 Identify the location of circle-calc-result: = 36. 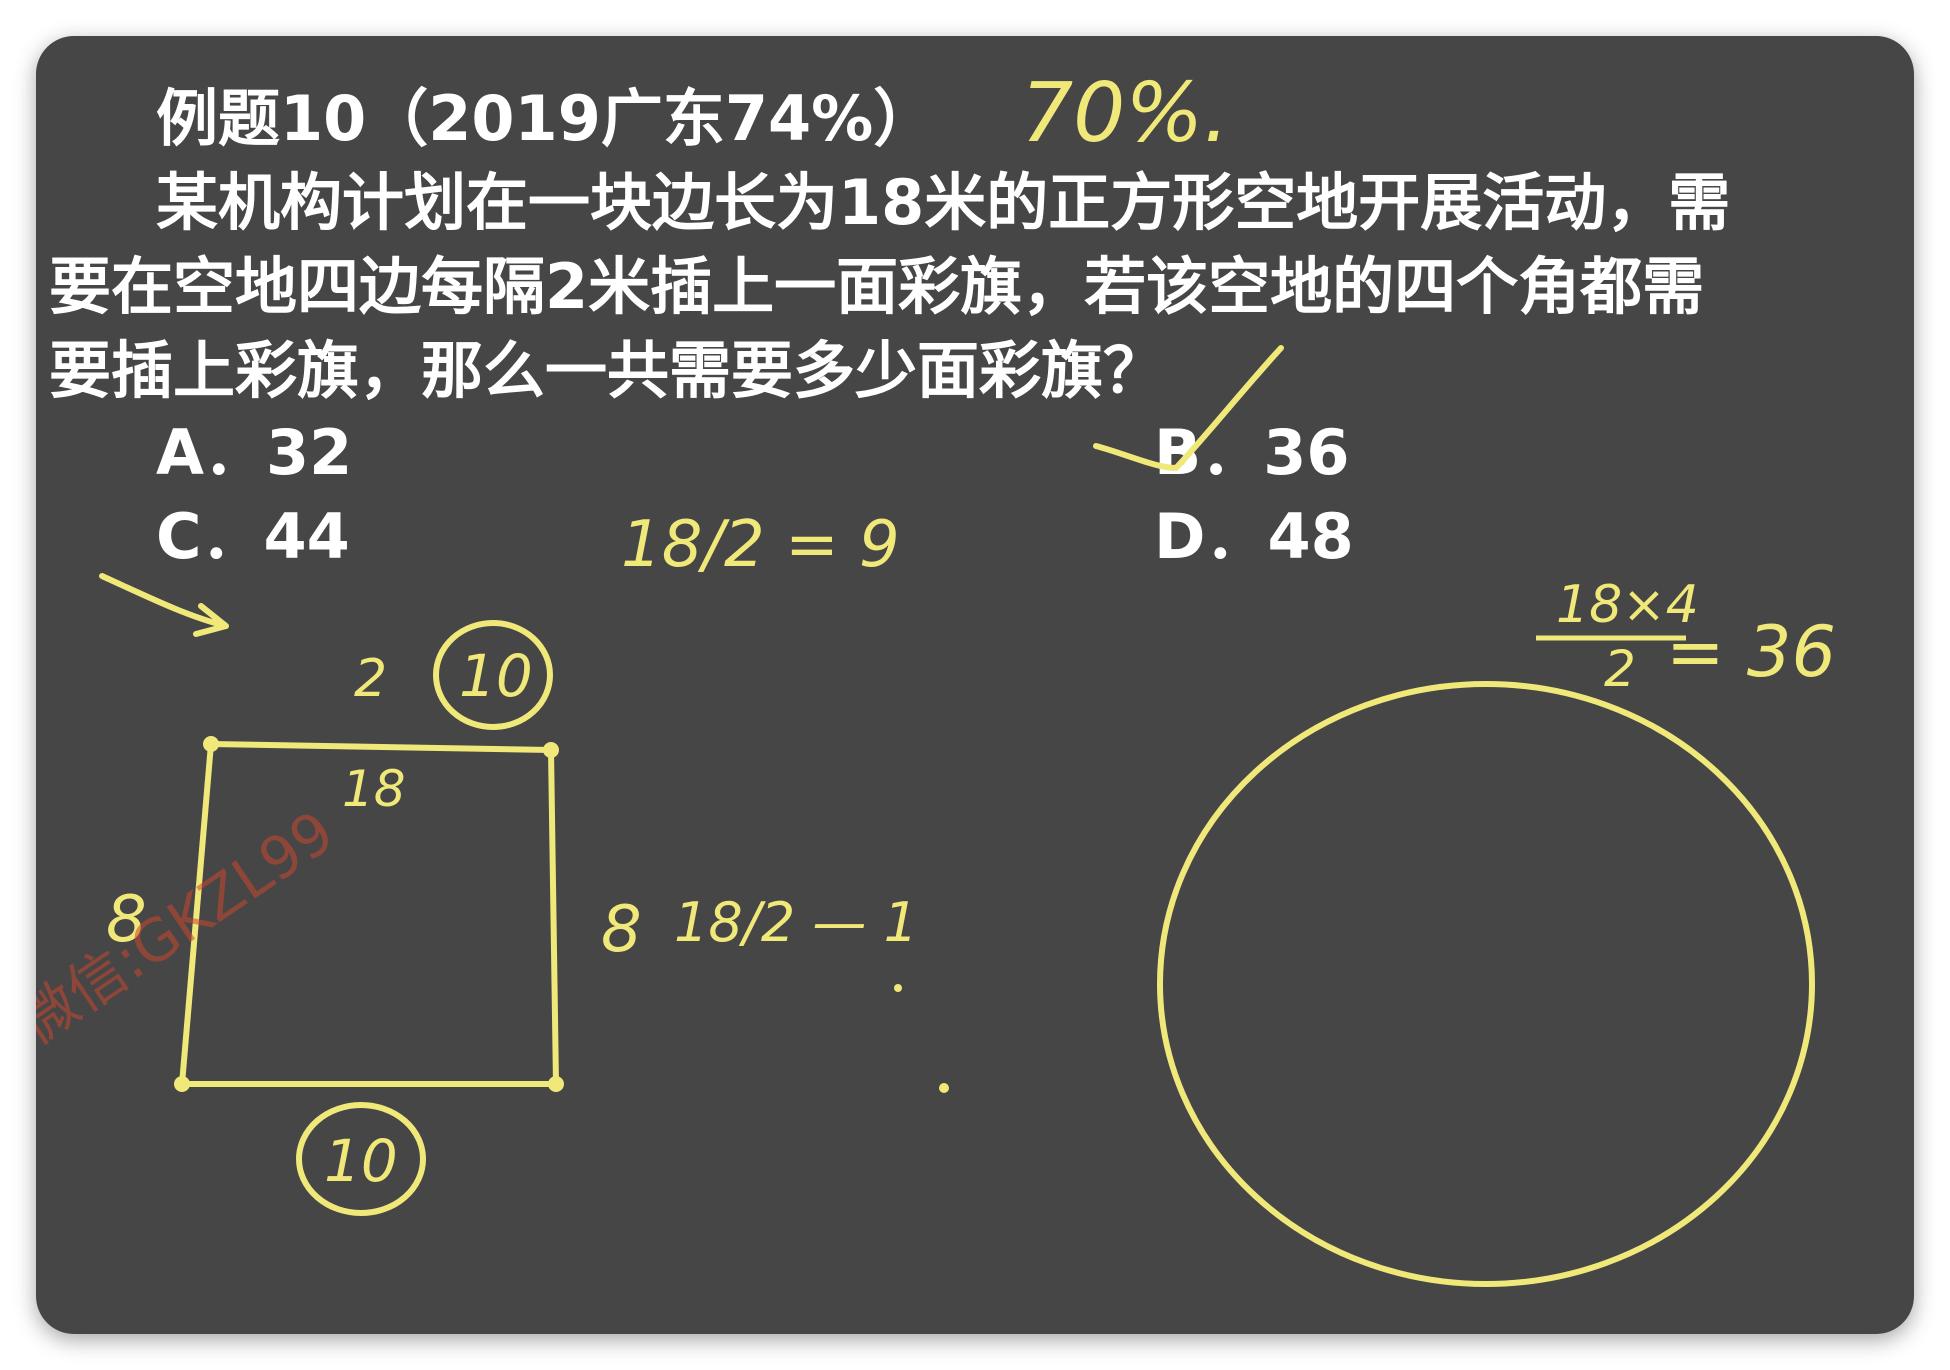
(1751, 652).